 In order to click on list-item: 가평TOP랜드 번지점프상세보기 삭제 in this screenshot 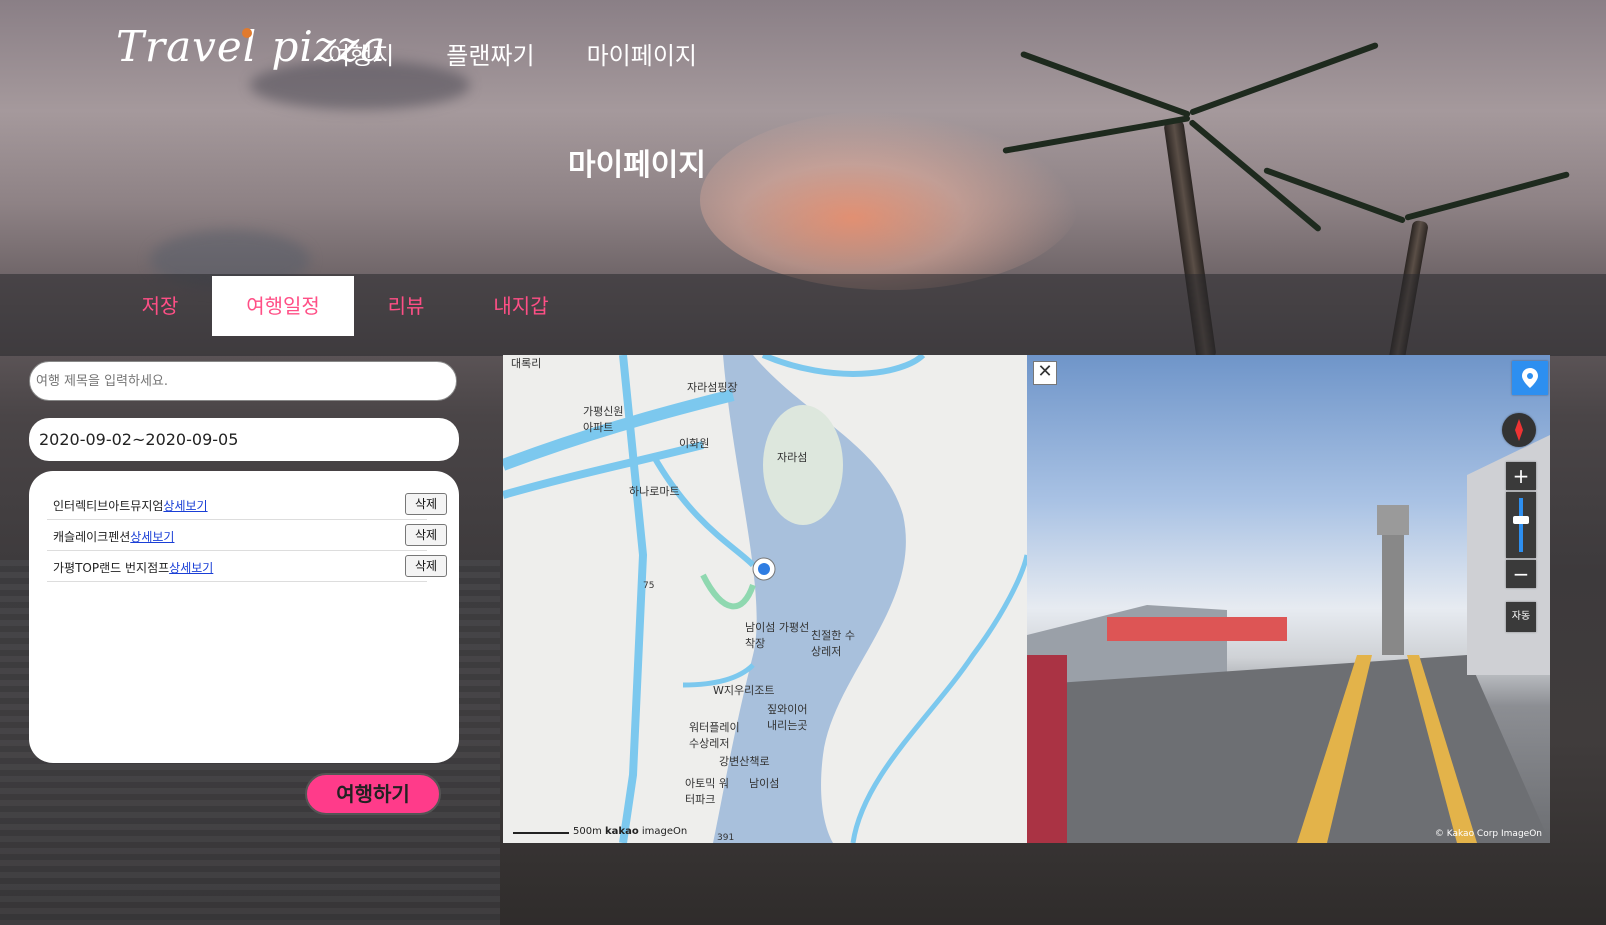, I will do `click(247, 566)`.